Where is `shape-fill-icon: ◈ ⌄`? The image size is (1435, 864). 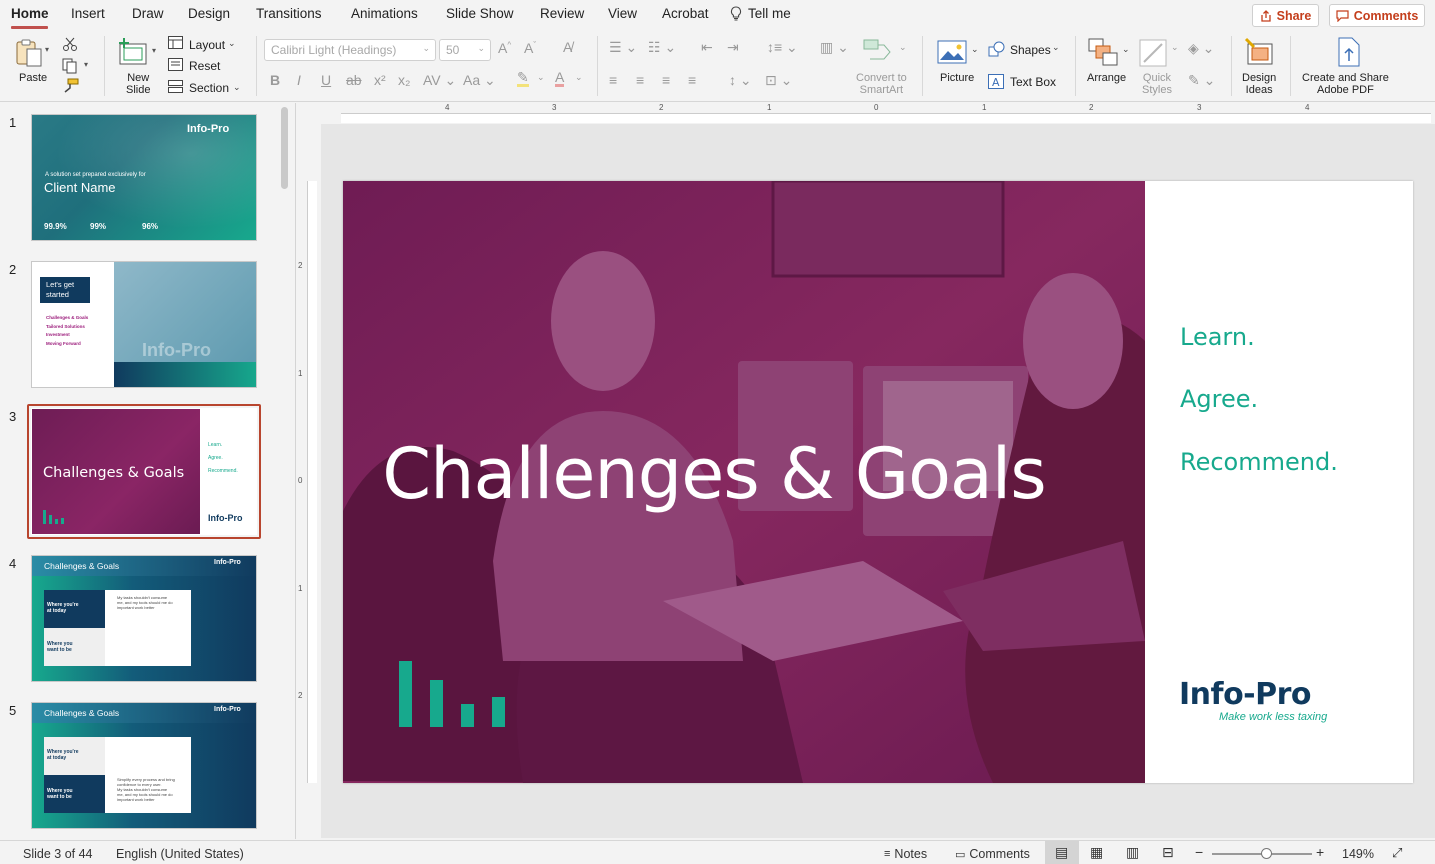 shape-fill-icon: ◈ ⌄ is located at coordinates (1201, 48).